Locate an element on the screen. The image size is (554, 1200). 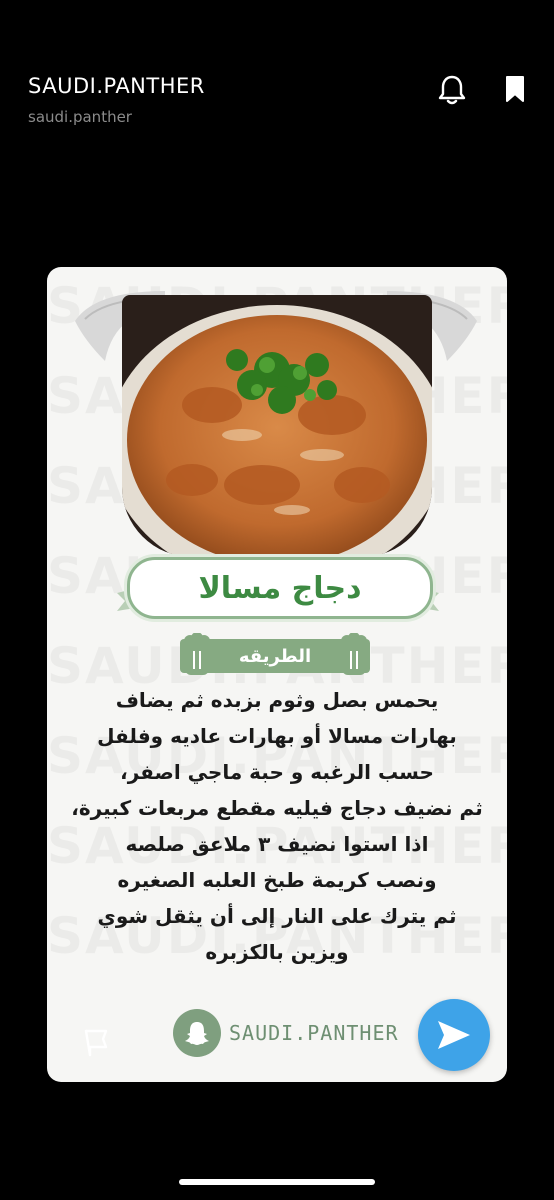
recipe-line: ويزين بالكزبره is located at coordinates (277, 952).